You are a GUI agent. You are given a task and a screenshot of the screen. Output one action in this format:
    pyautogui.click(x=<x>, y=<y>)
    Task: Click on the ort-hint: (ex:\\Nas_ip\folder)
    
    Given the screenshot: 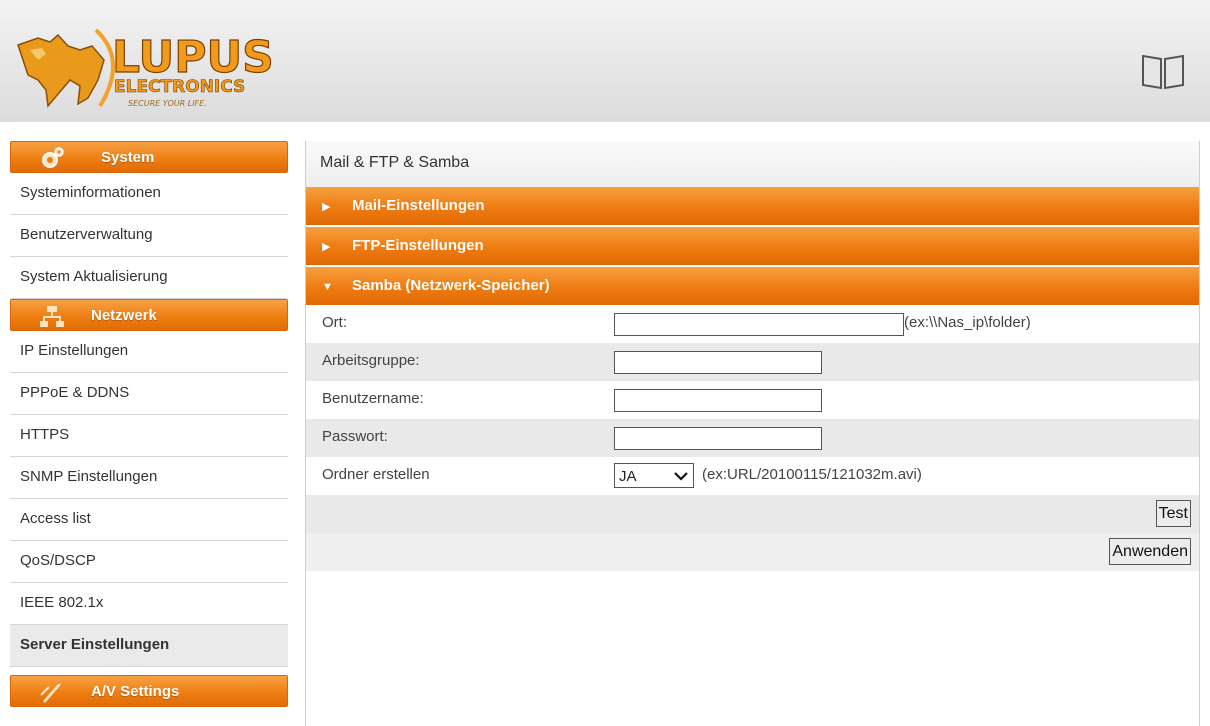 What is the action you would take?
    pyautogui.click(x=967, y=322)
    